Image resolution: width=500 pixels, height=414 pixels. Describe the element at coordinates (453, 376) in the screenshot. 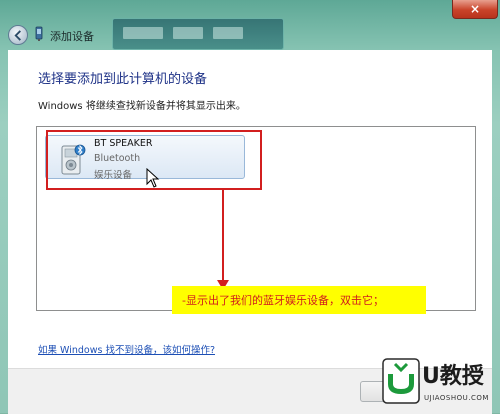

I see `watermark-brand: U教授` at that location.